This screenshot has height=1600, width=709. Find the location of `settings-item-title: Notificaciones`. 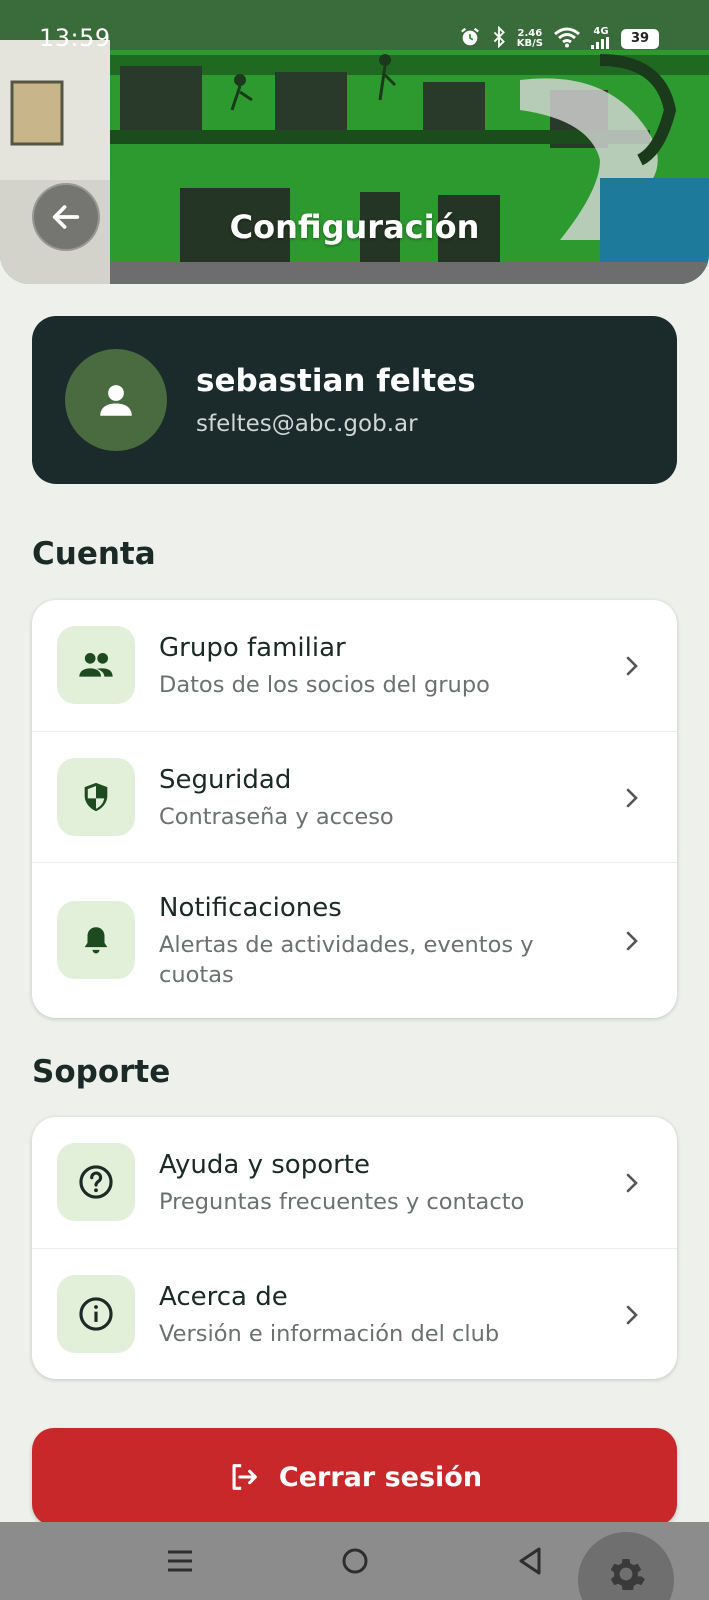

settings-item-title: Notificaciones is located at coordinates (250, 908).